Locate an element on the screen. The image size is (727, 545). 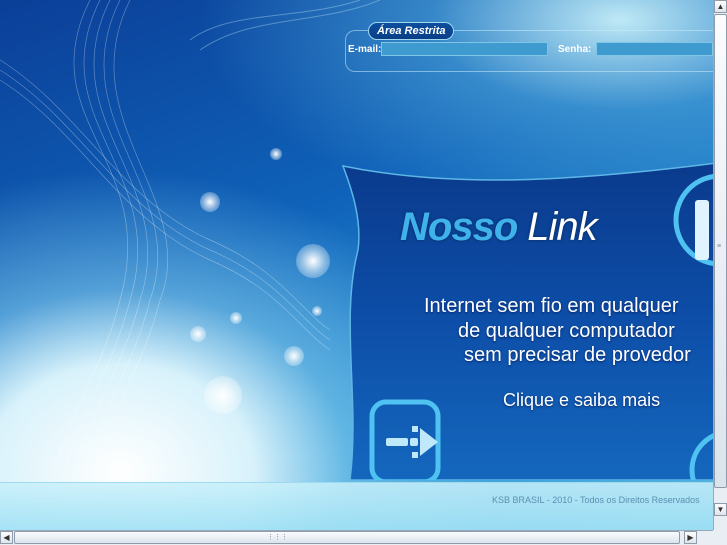
horizontal-scroll-thumb: ⋮⋮⋮ is located at coordinates (347, 537).